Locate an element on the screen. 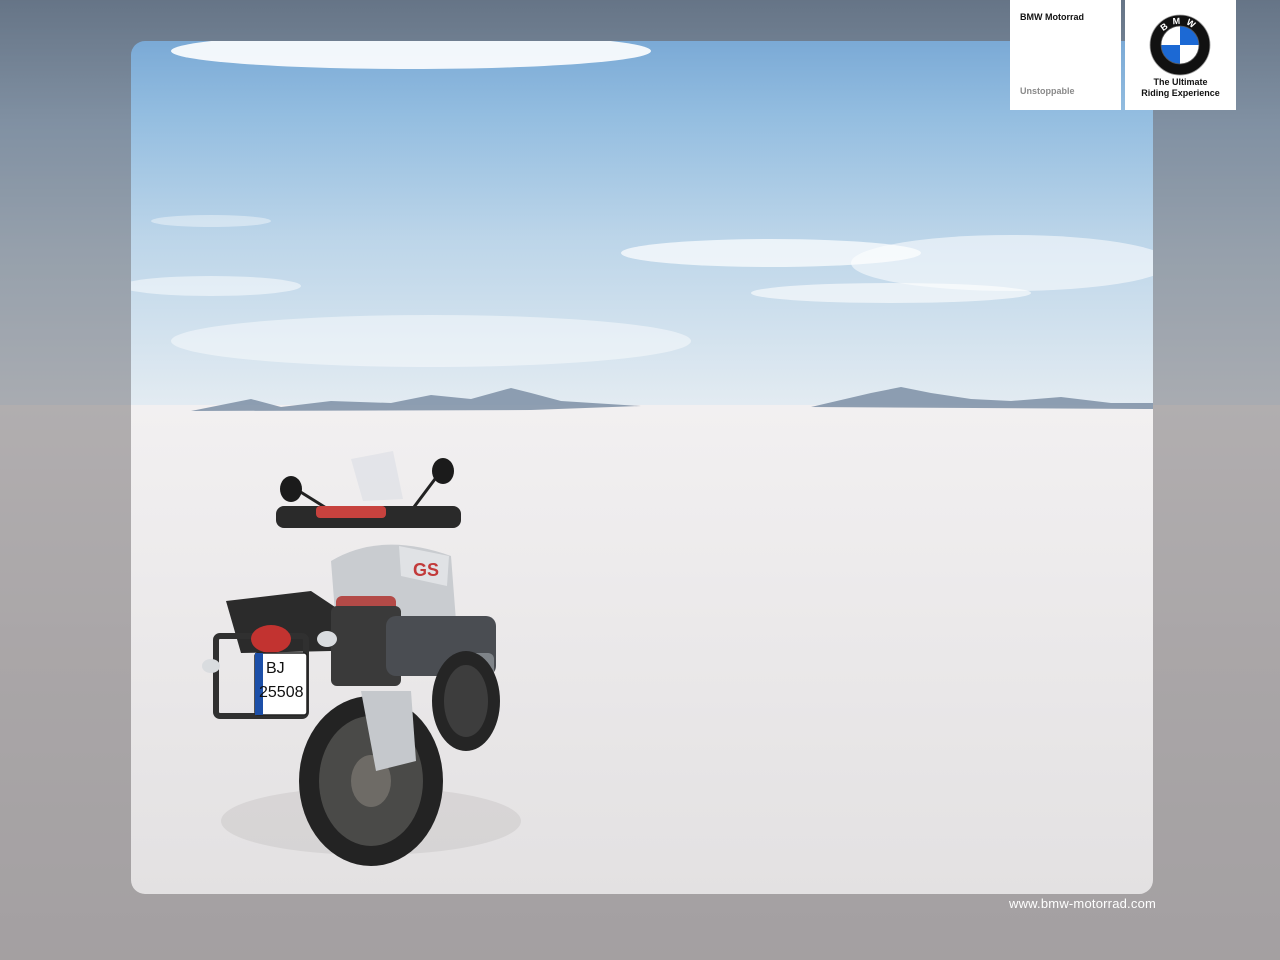  windscreen is located at coordinates (377, 476).